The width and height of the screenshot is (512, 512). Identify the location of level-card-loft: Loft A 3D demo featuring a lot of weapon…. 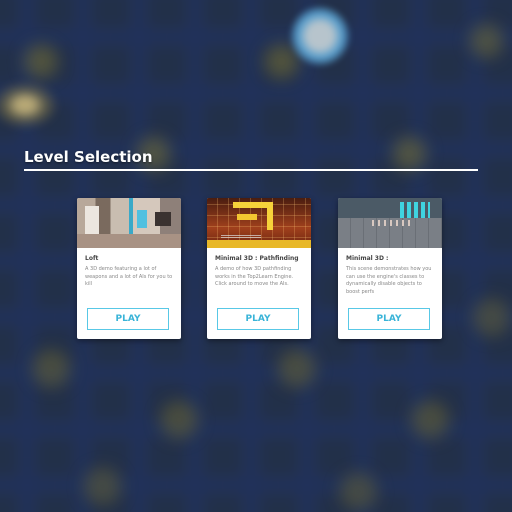
(129, 268).